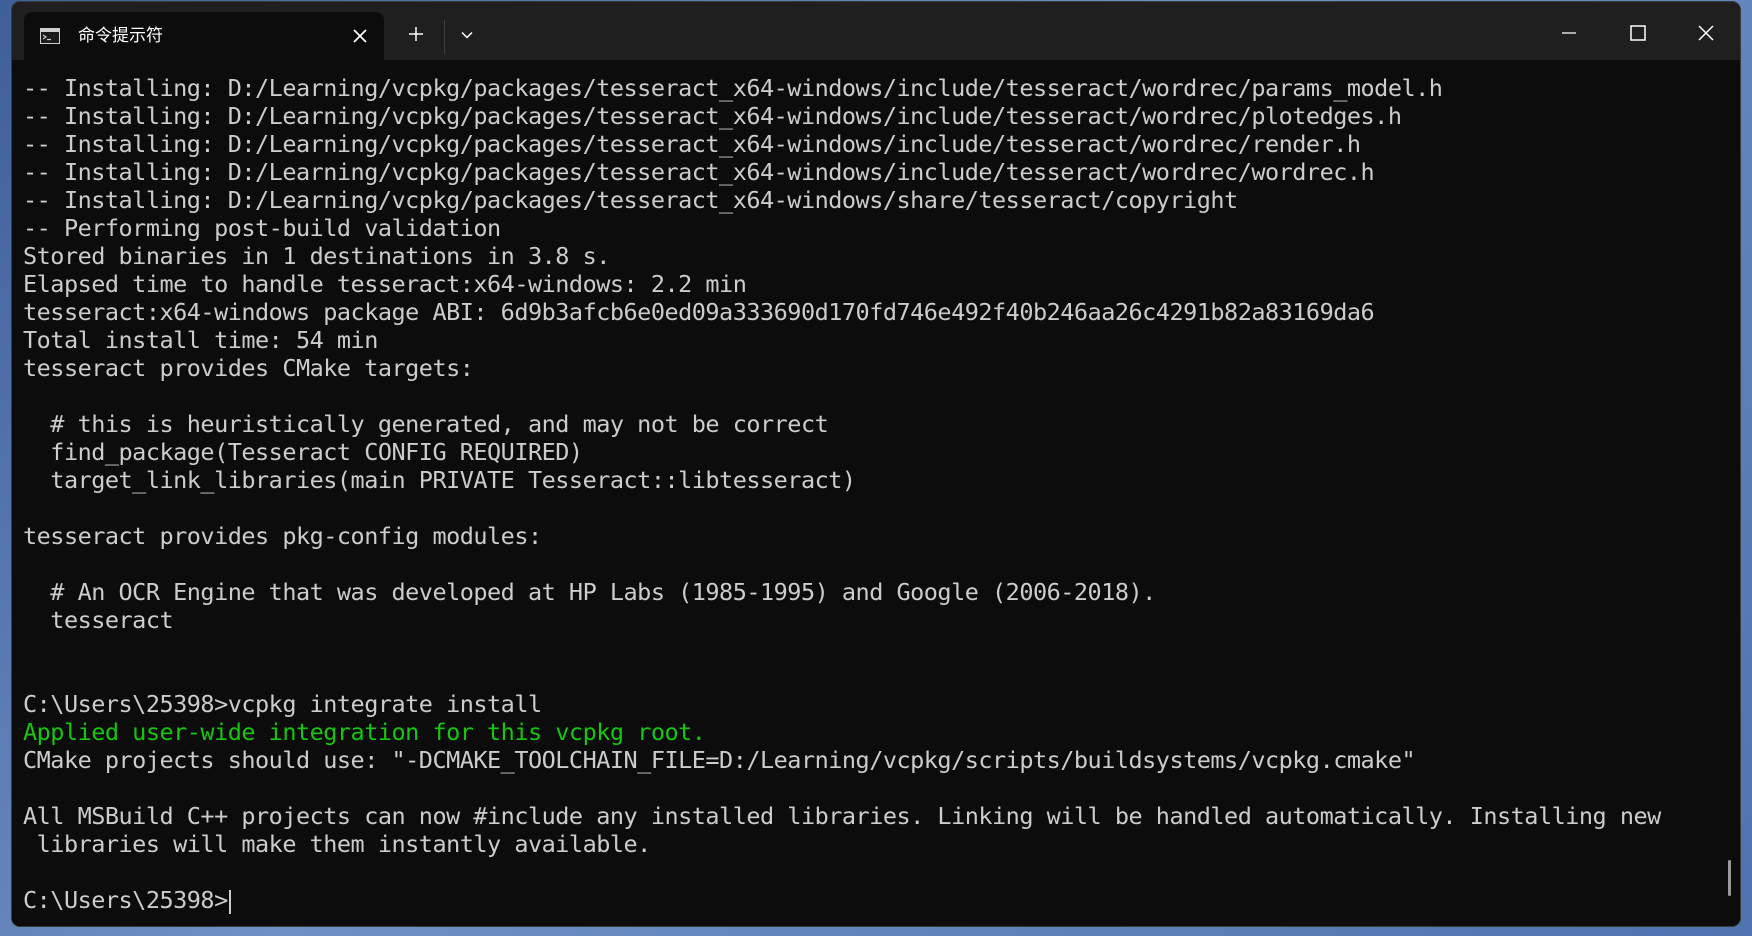 The width and height of the screenshot is (1752, 936). I want to click on close-icon, so click(1706, 33).